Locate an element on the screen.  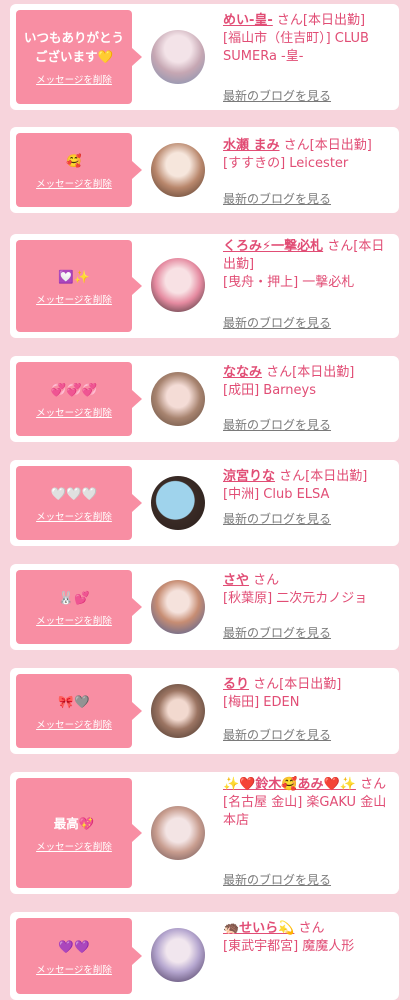
message-text: 💟✨ is located at coordinates (74, 276).